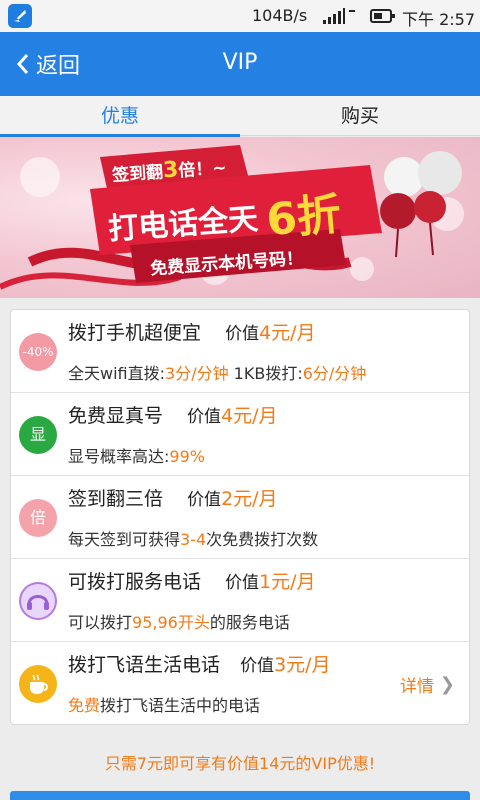  What do you see at coordinates (439, 19) in the screenshot?
I see `clock: 下午 2:57` at bounding box center [439, 19].